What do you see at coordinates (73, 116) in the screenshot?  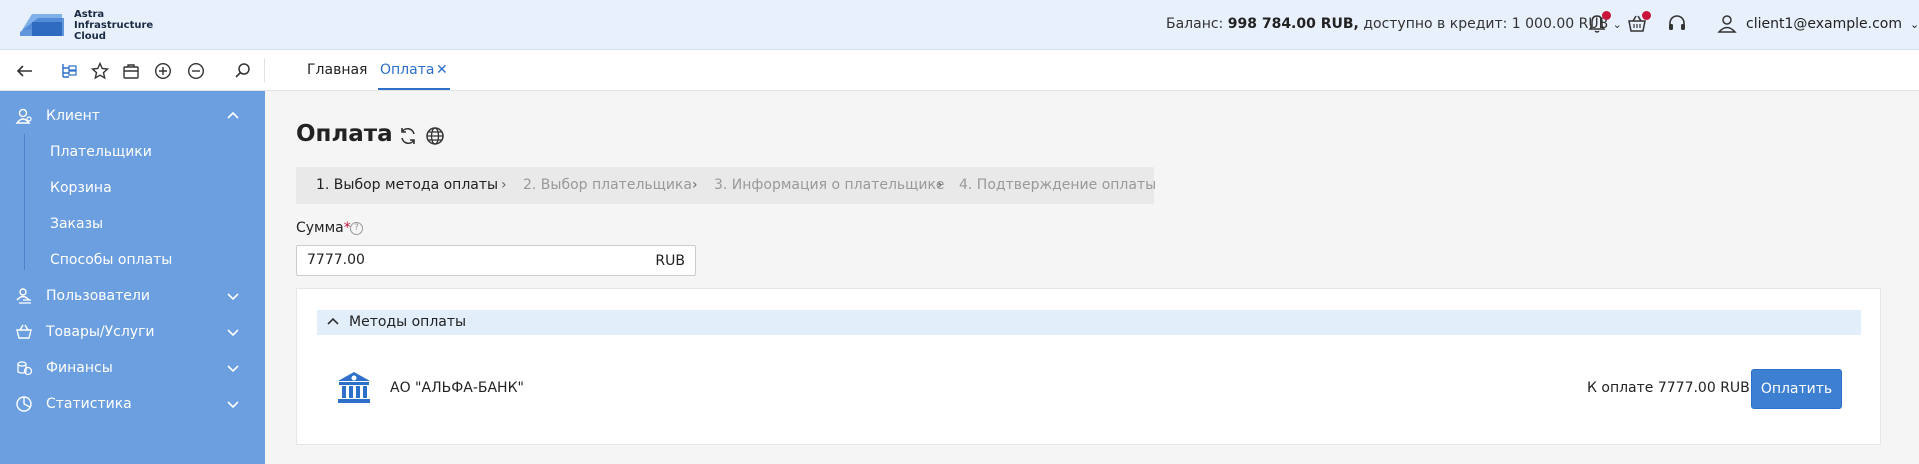 I see `sidebar-item-label: Клиент` at bounding box center [73, 116].